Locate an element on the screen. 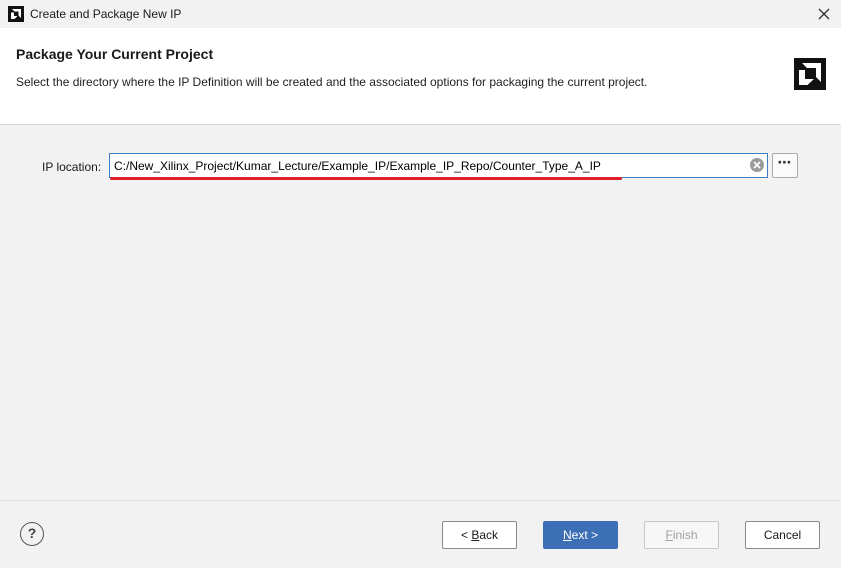 The height and width of the screenshot is (568, 841). back-button: < Back is located at coordinates (479, 535).